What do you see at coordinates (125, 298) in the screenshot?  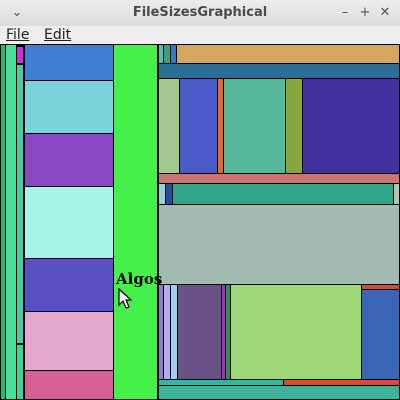 I see `mouse-pointer-icon` at bounding box center [125, 298].